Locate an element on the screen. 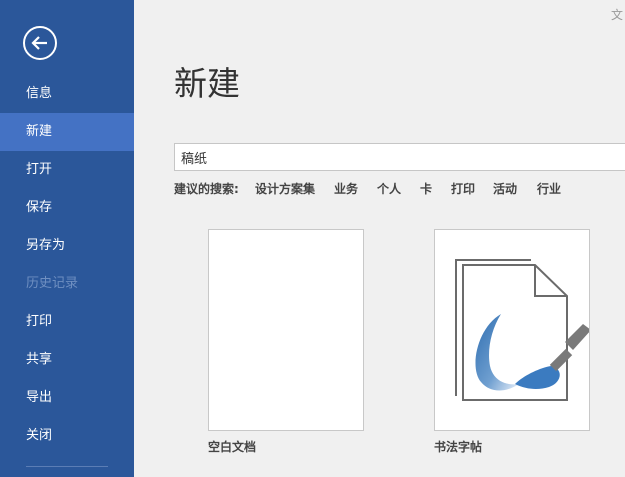  sidebar-divider is located at coordinates (67, 466).